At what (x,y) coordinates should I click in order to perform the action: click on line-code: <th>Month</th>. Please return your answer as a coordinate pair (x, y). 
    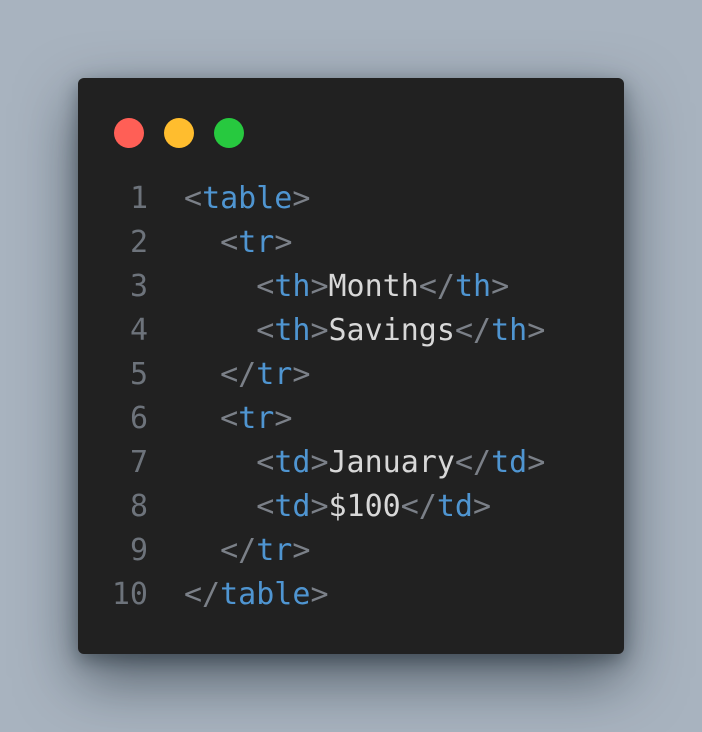
    Looking at the image, I should click on (346, 287).